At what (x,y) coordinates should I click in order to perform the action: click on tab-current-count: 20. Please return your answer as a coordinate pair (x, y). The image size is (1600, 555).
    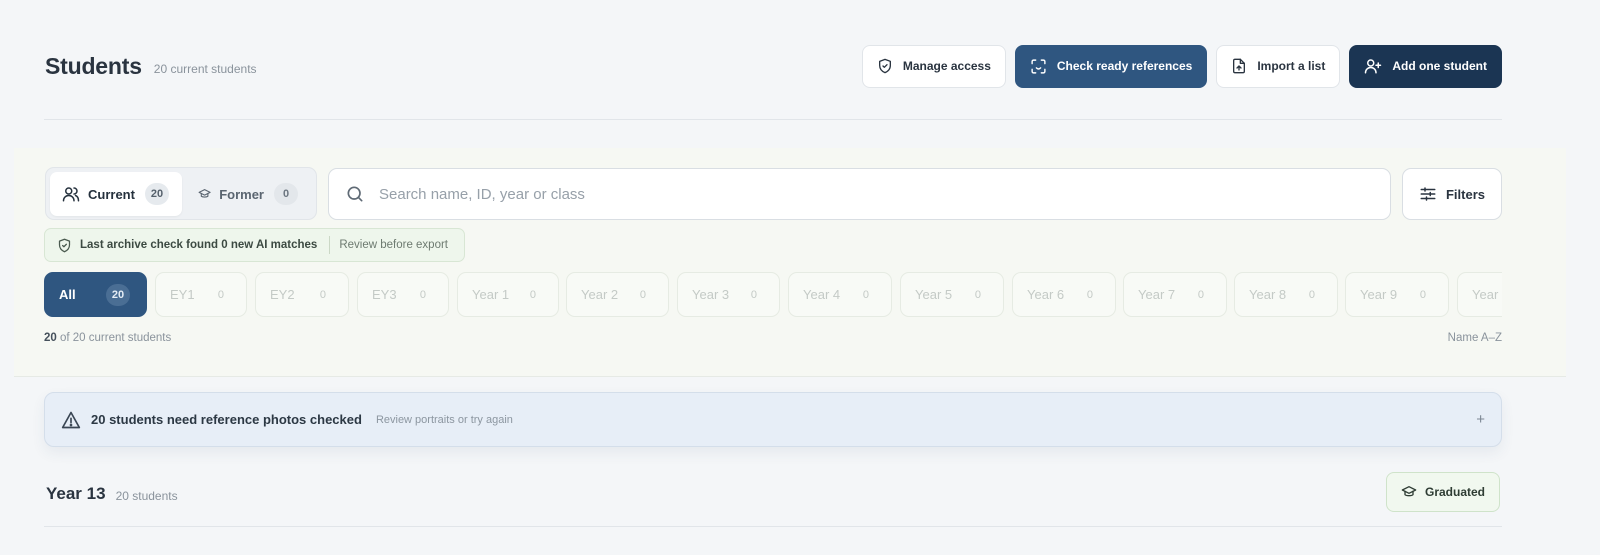
    Looking at the image, I should click on (156, 194).